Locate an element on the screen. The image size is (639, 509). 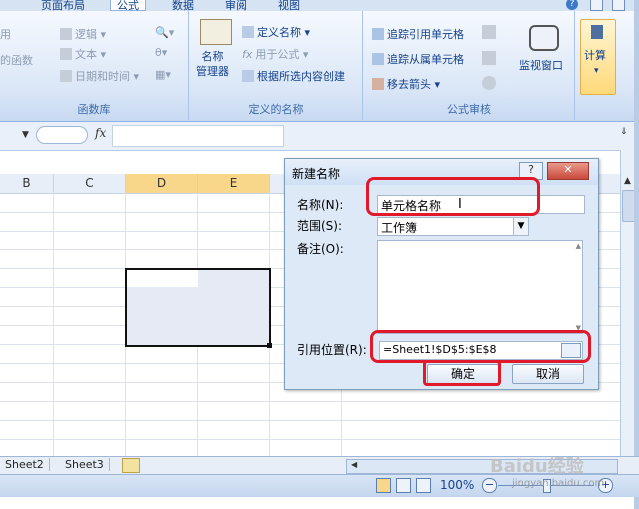
formula-bar: ▼ fx ⇓ is located at coordinates (317, 136).